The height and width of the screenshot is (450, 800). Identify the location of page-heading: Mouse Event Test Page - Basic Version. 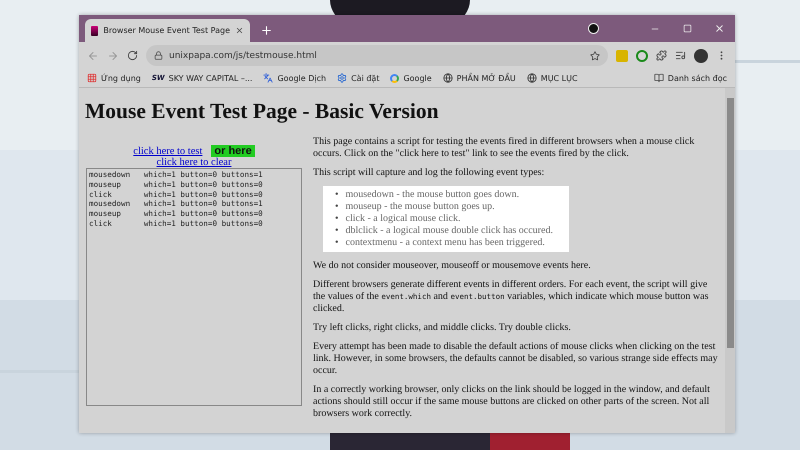
(262, 111).